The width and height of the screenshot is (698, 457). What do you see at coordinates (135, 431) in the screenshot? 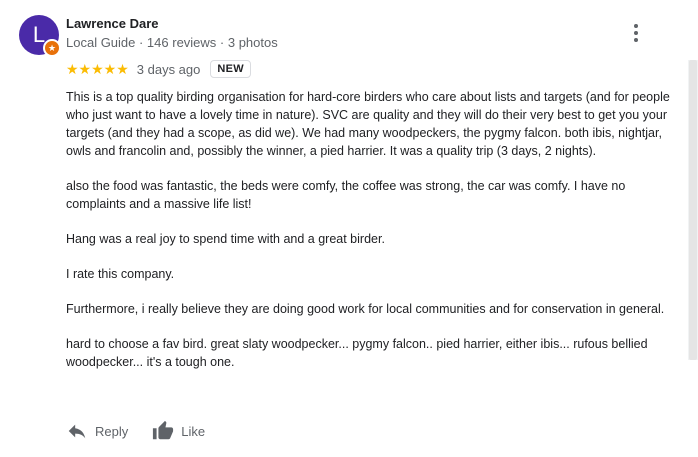
I see `review-actions: Reply Like` at bounding box center [135, 431].